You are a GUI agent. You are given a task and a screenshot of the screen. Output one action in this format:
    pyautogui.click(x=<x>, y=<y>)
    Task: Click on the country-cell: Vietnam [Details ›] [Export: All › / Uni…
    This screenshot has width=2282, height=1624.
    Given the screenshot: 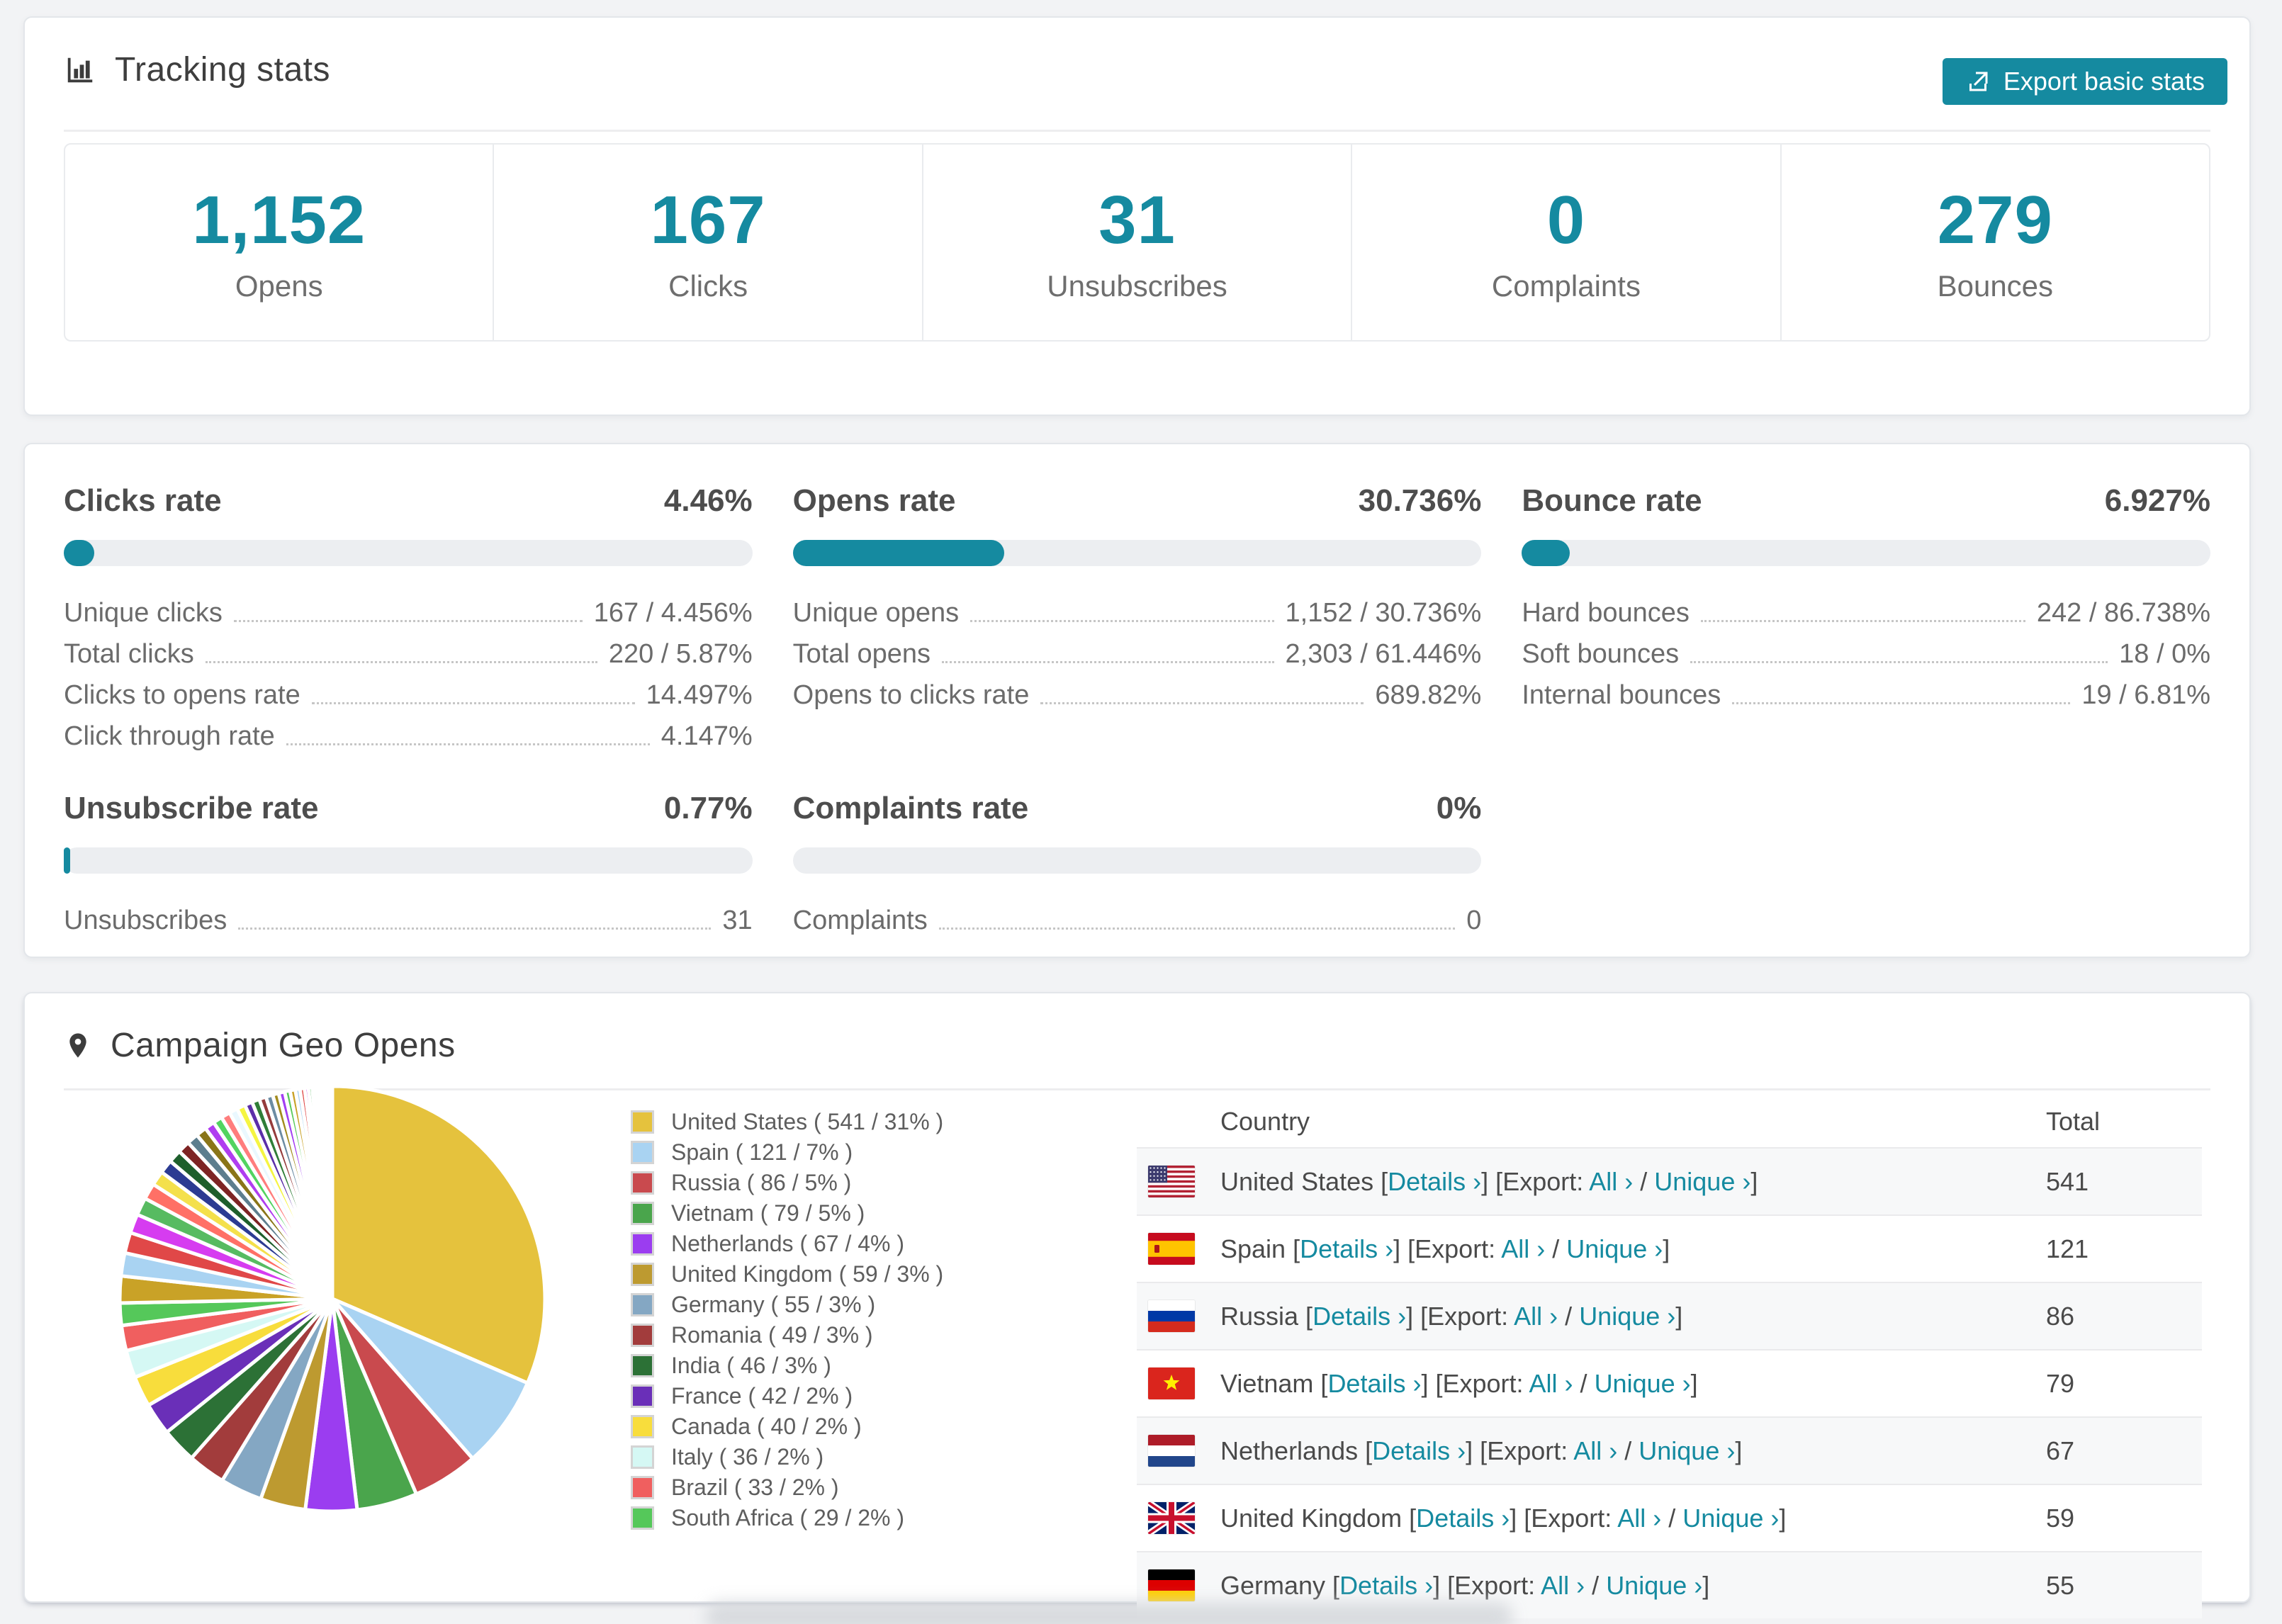 What is the action you would take?
    pyautogui.click(x=1459, y=1384)
    